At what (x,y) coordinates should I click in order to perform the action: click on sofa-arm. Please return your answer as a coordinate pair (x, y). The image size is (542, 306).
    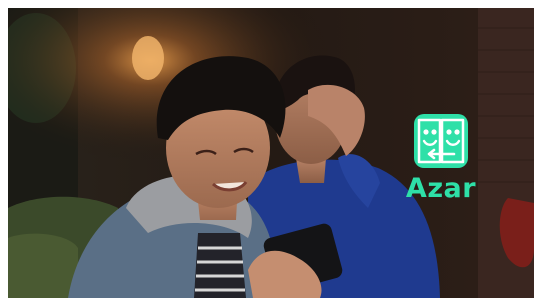
    Looking at the image, I should click on (43, 265).